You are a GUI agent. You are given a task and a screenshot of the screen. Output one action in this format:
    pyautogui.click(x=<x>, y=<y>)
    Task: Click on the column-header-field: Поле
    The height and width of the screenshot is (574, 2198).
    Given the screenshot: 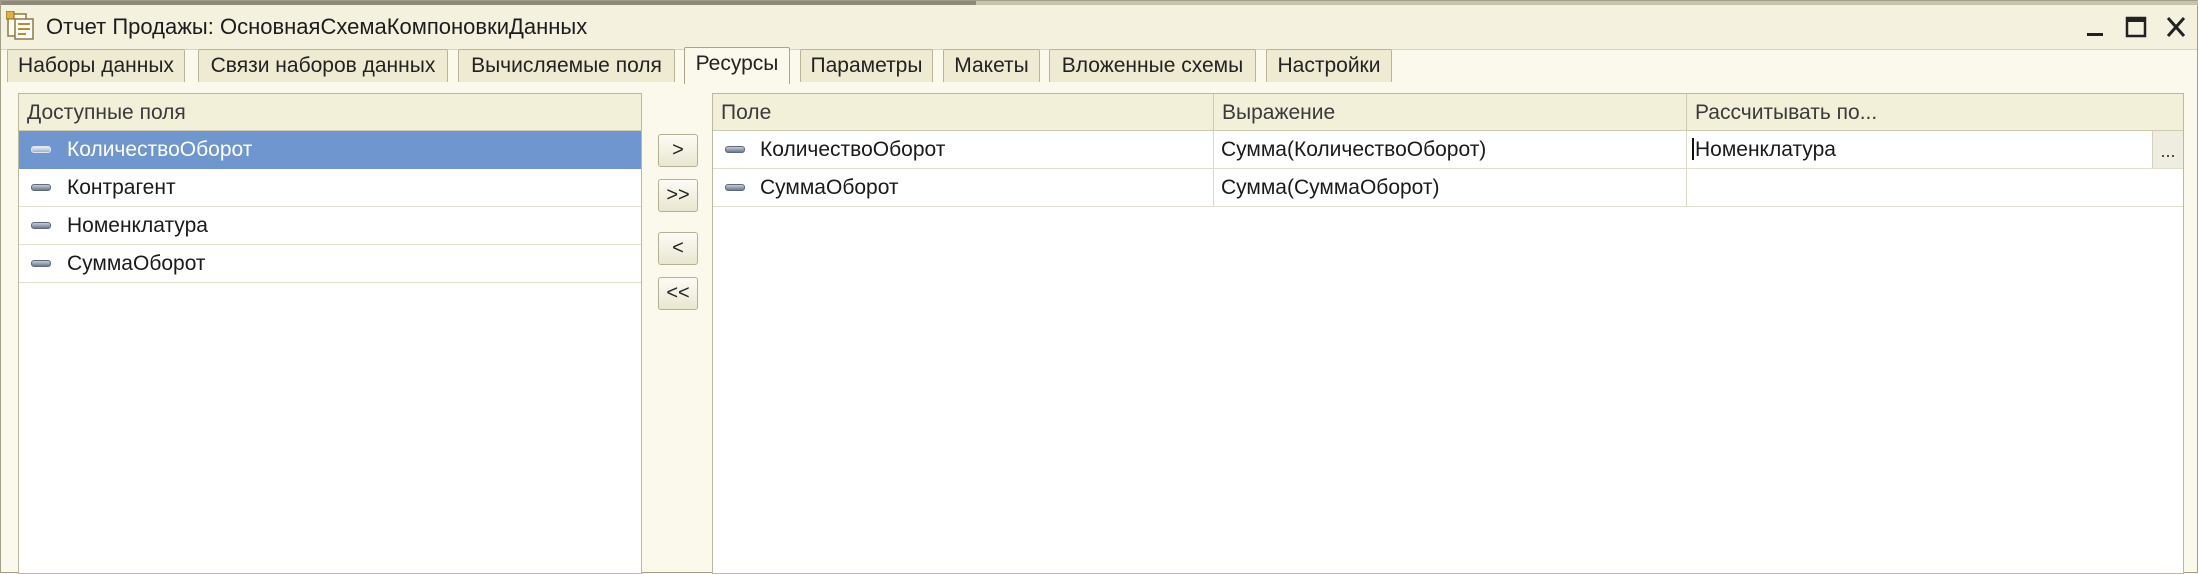 What is the action you would take?
    pyautogui.click(x=963, y=112)
    